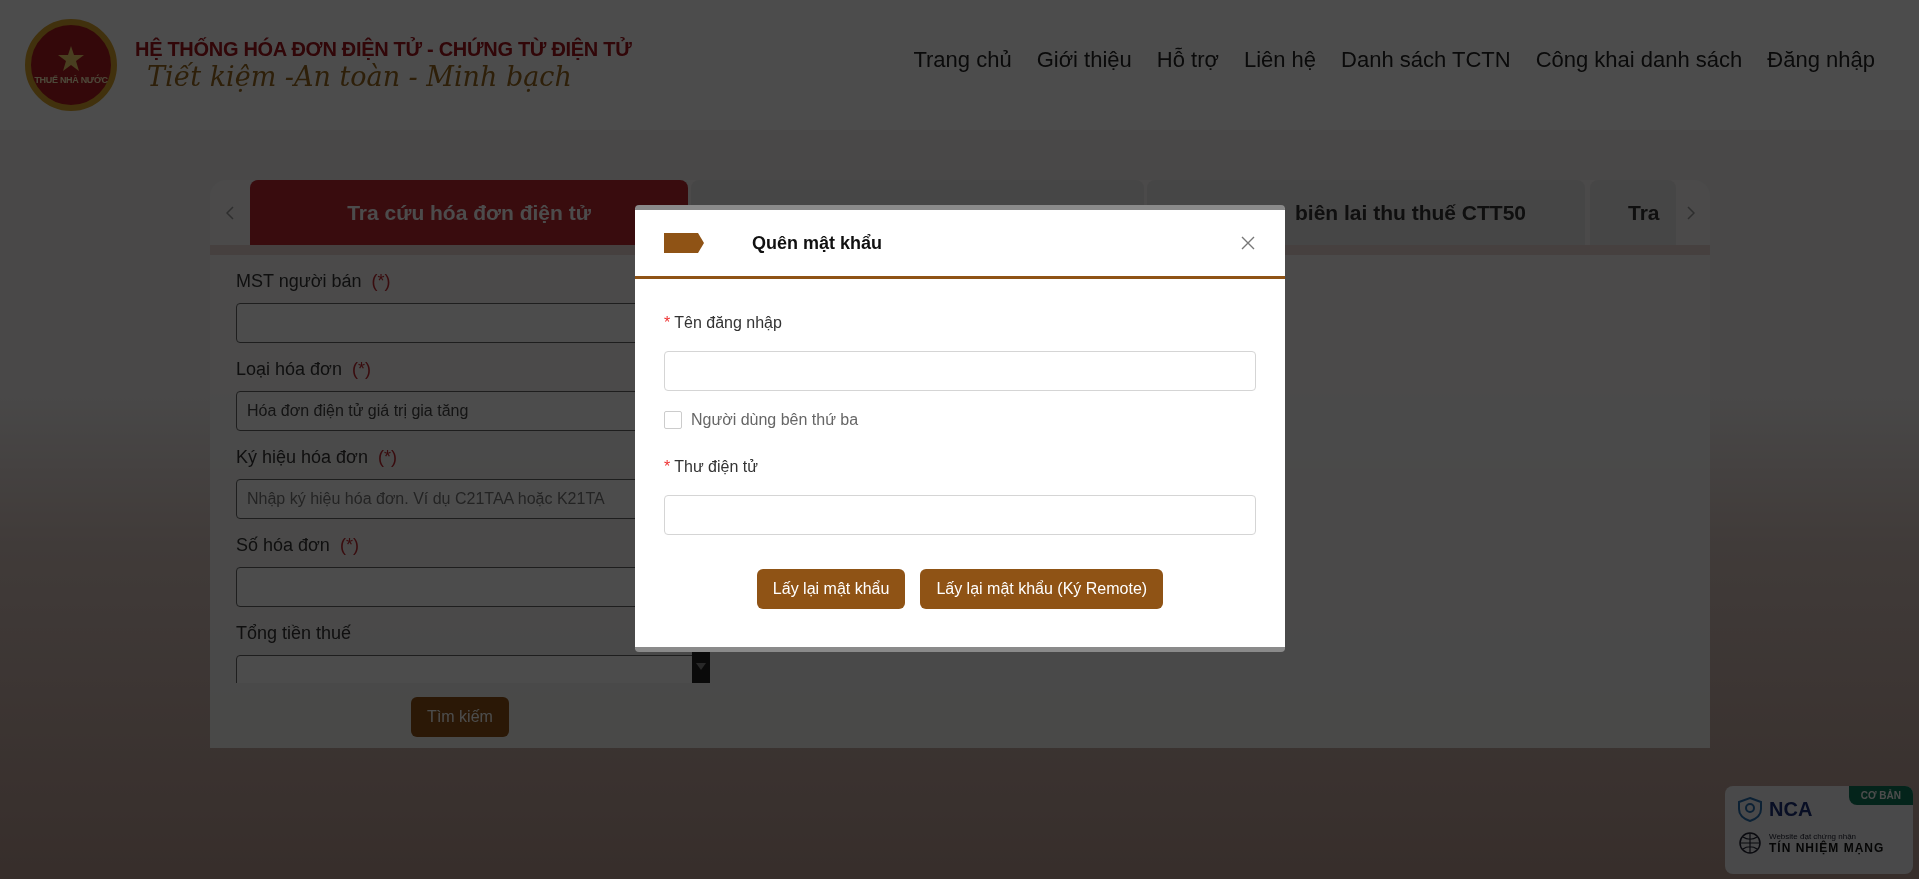 Image resolution: width=1919 pixels, height=879 pixels. Describe the element at coordinates (1187, 60) in the screenshot. I see `nav-link: Hỗ trợ` at that location.